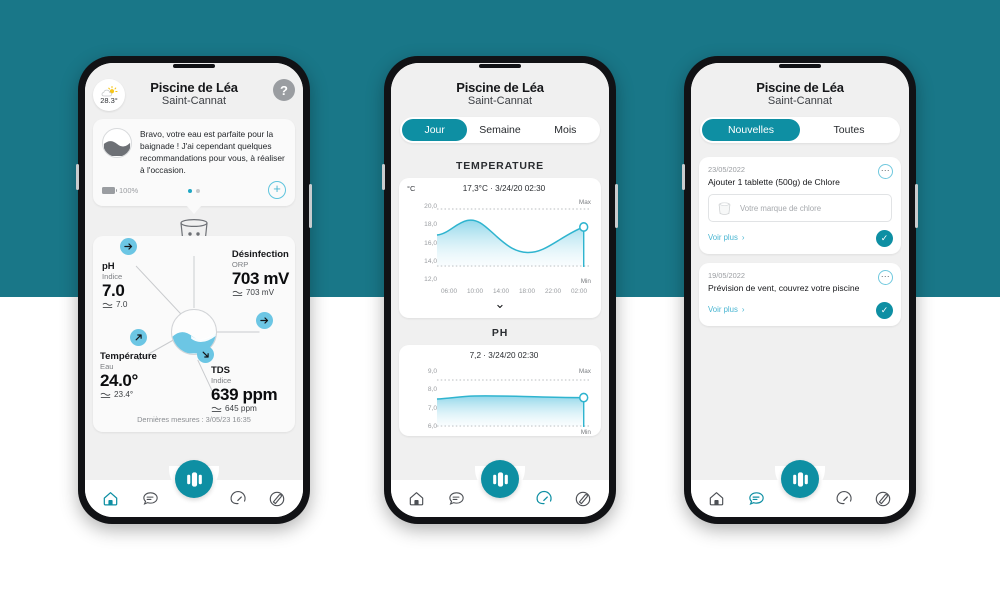 The width and height of the screenshot is (1000, 600). What do you see at coordinates (109, 95) in the screenshot?
I see `weather-widget: 28.3°` at bounding box center [109, 95].